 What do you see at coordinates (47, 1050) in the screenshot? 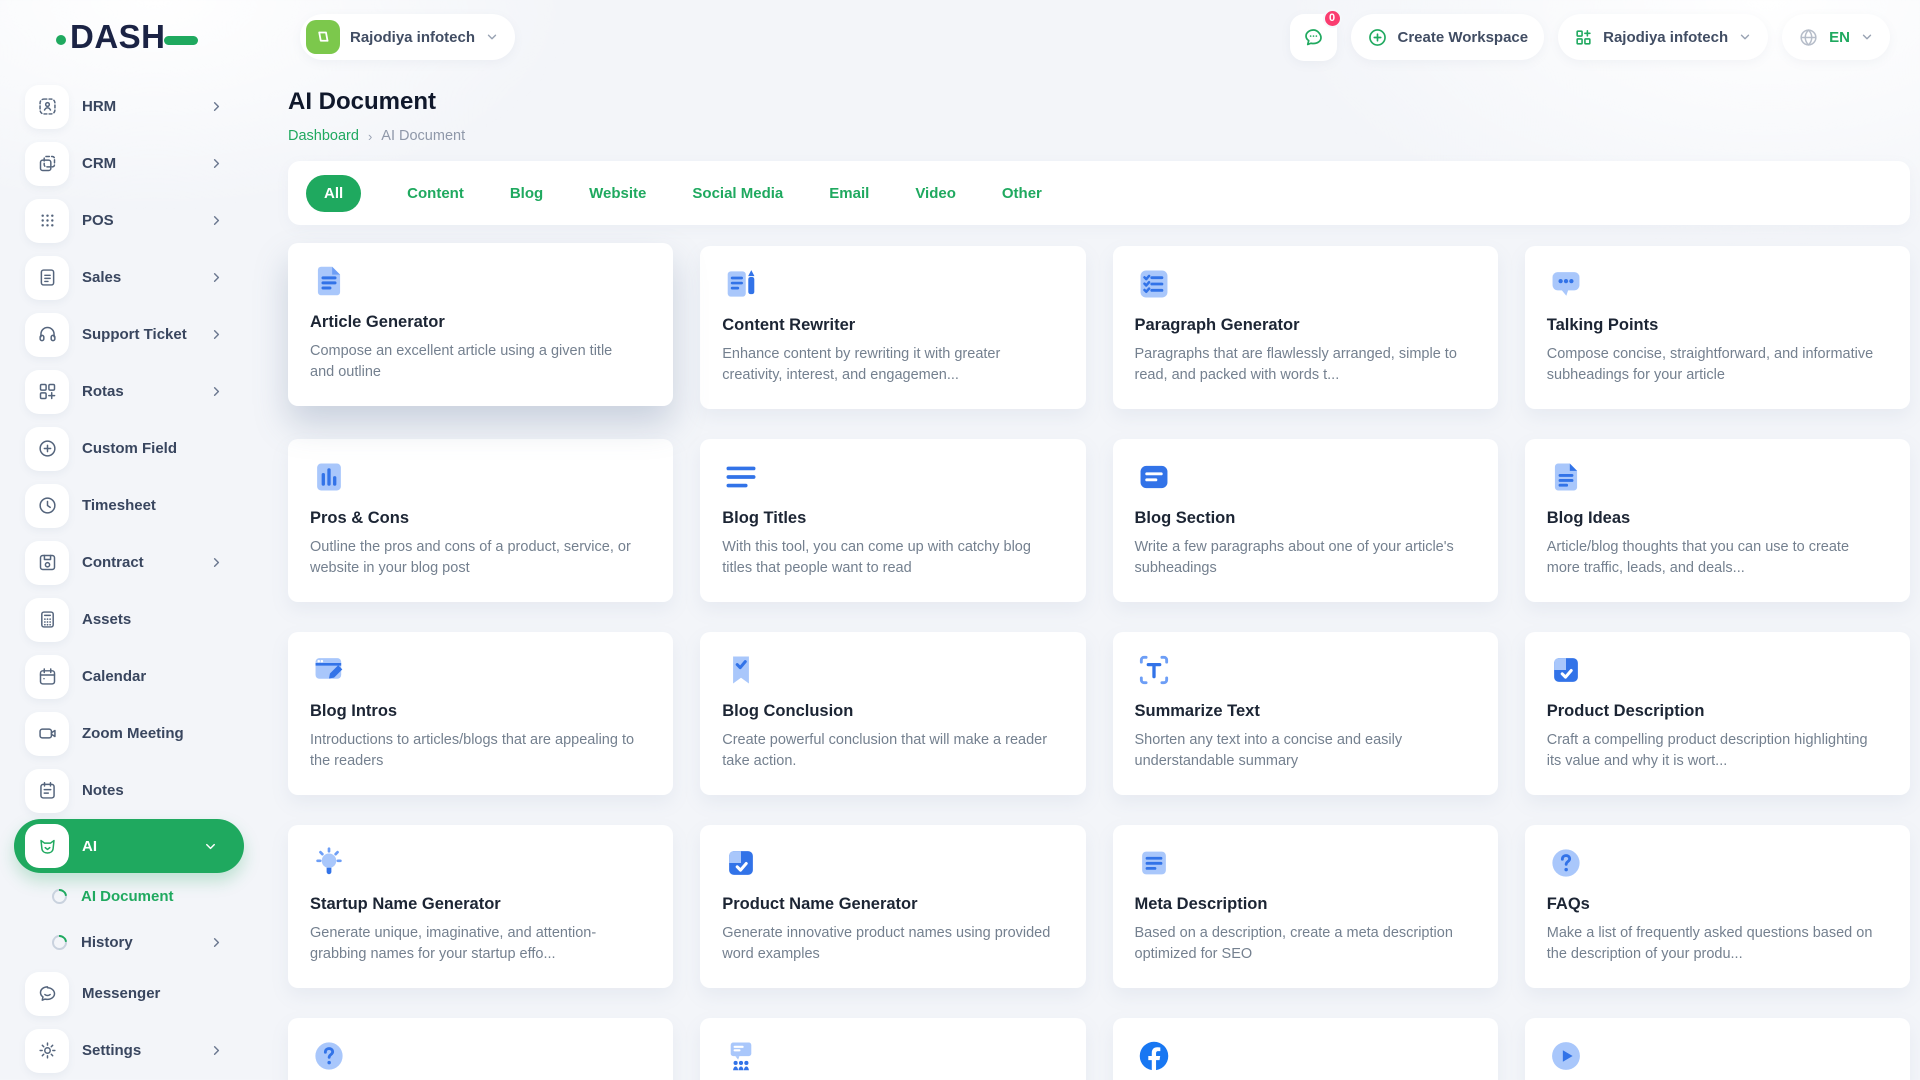
I see `settings-icon` at bounding box center [47, 1050].